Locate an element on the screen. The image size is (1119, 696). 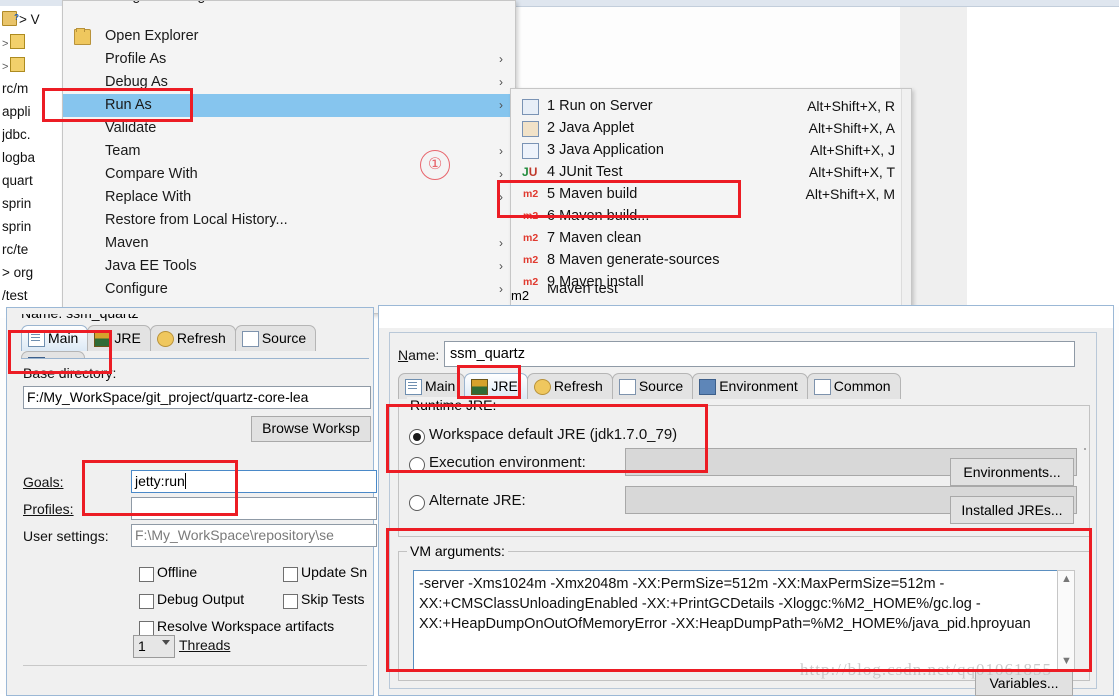
menu-item-java-ee-tools: Java EE Tools › is located at coordinates (289, 266).